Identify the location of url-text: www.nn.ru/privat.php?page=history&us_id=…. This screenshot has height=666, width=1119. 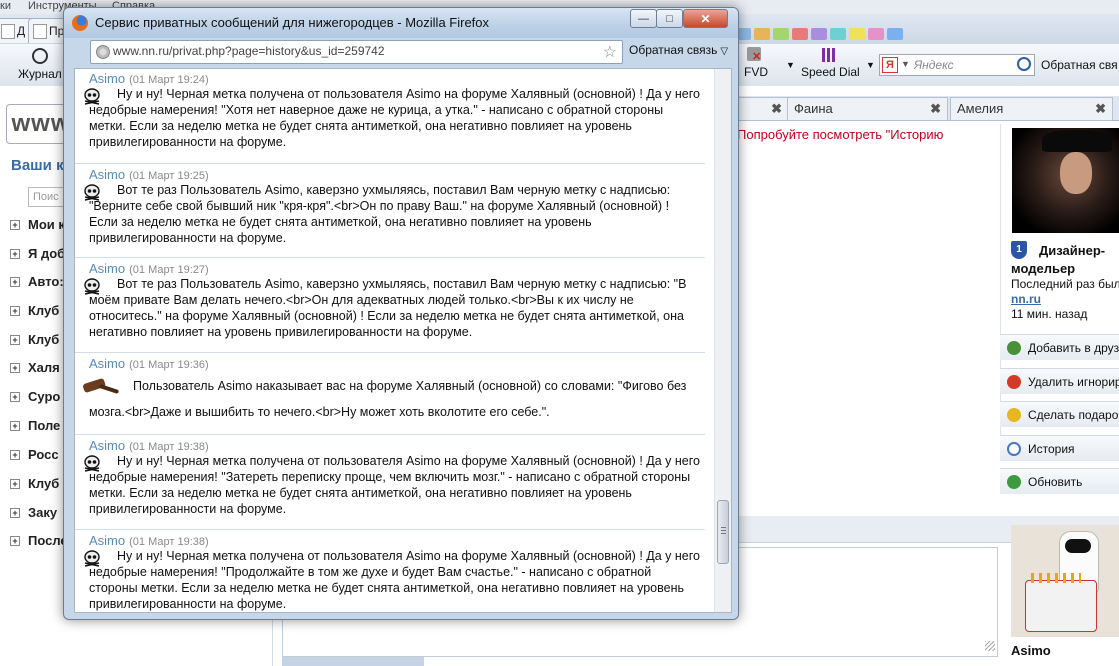
(249, 51).